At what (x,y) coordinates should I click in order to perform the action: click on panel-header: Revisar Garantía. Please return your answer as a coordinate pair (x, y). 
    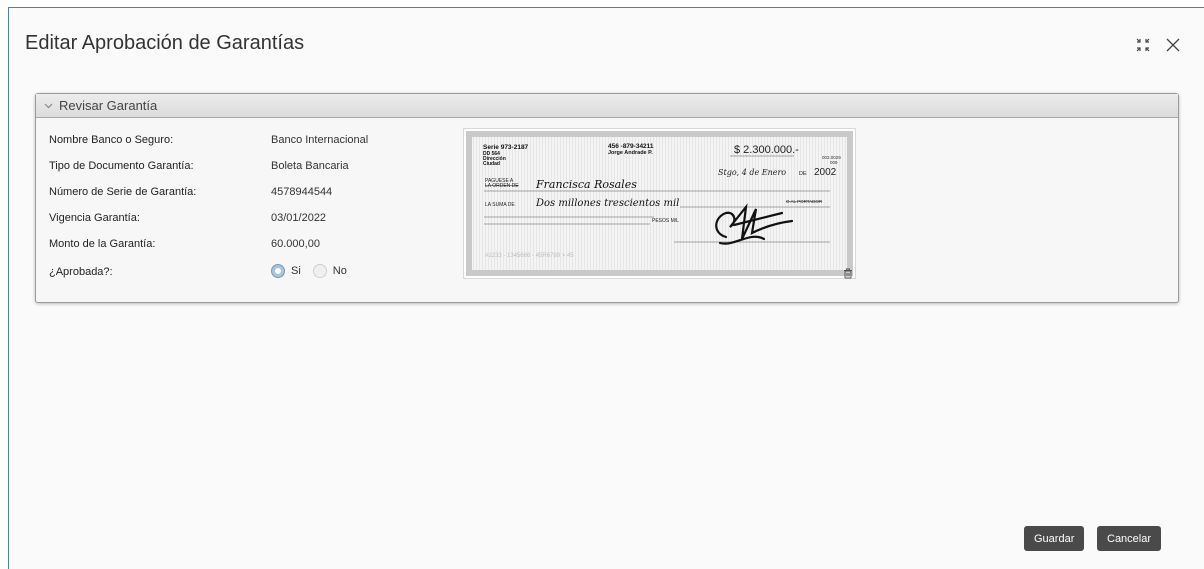
    Looking at the image, I should click on (607, 106).